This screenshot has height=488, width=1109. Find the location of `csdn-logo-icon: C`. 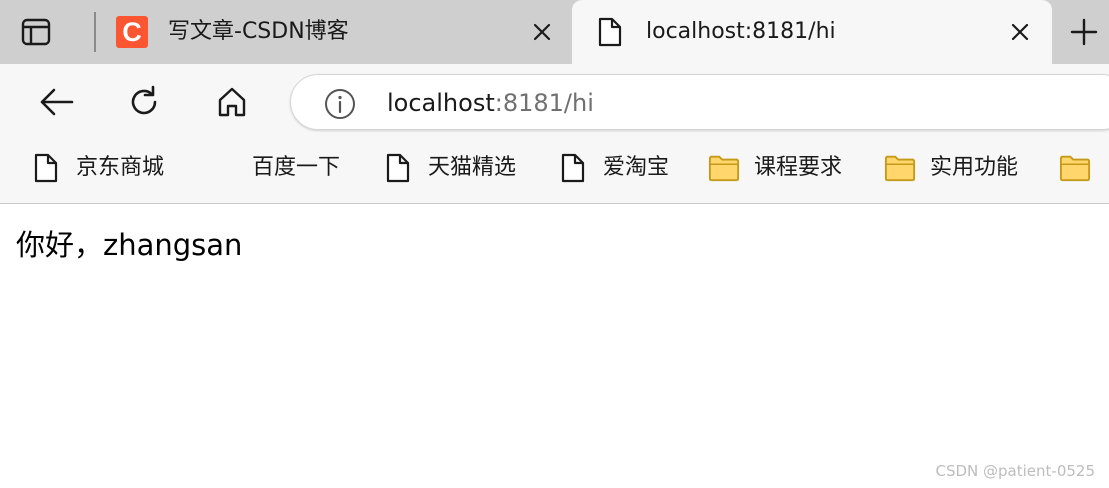

csdn-logo-icon: C is located at coordinates (132, 32).